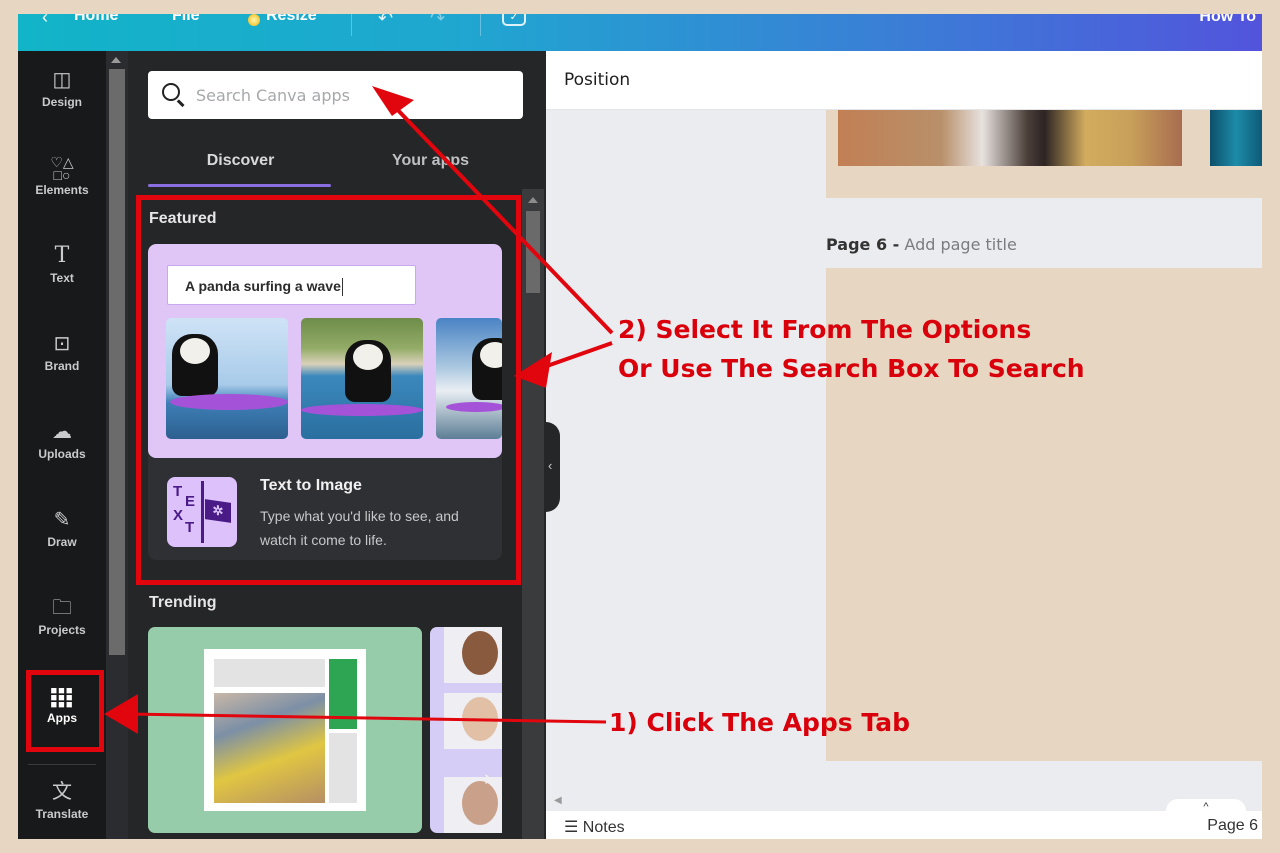  I want to click on active-tab-indicator, so click(239, 185).